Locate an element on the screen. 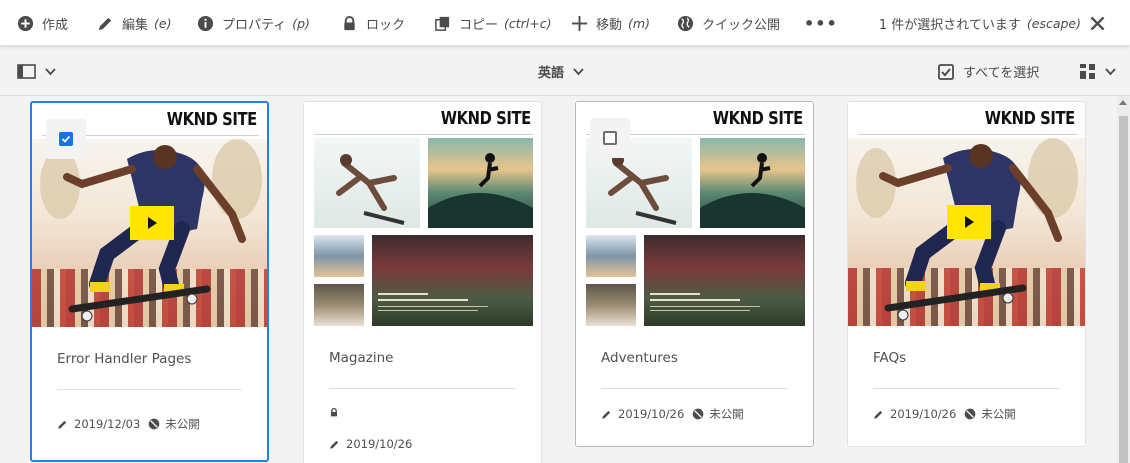  info-icon is located at coordinates (205, 23).